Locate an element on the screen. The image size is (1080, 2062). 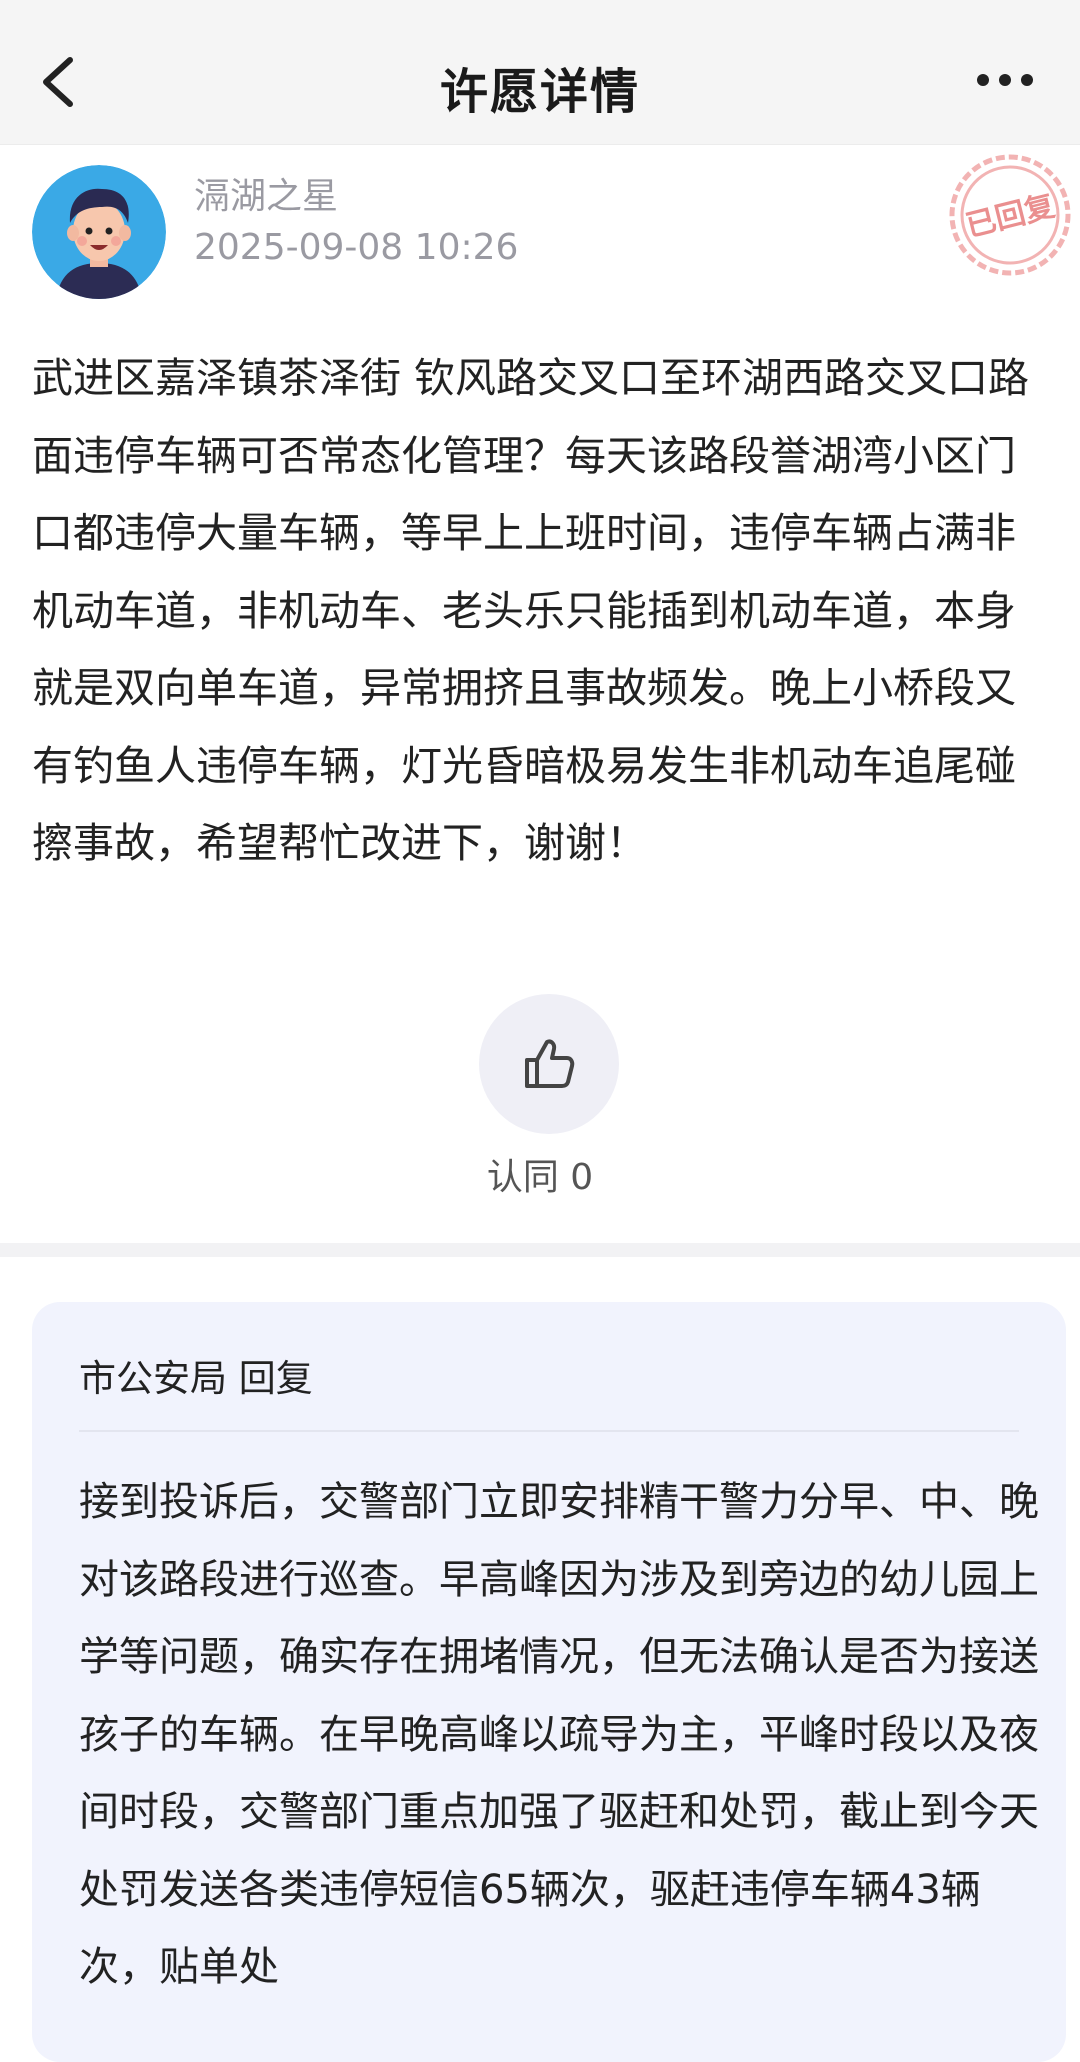
replied-stamp: 已回复 is located at coordinates (1010, 215).